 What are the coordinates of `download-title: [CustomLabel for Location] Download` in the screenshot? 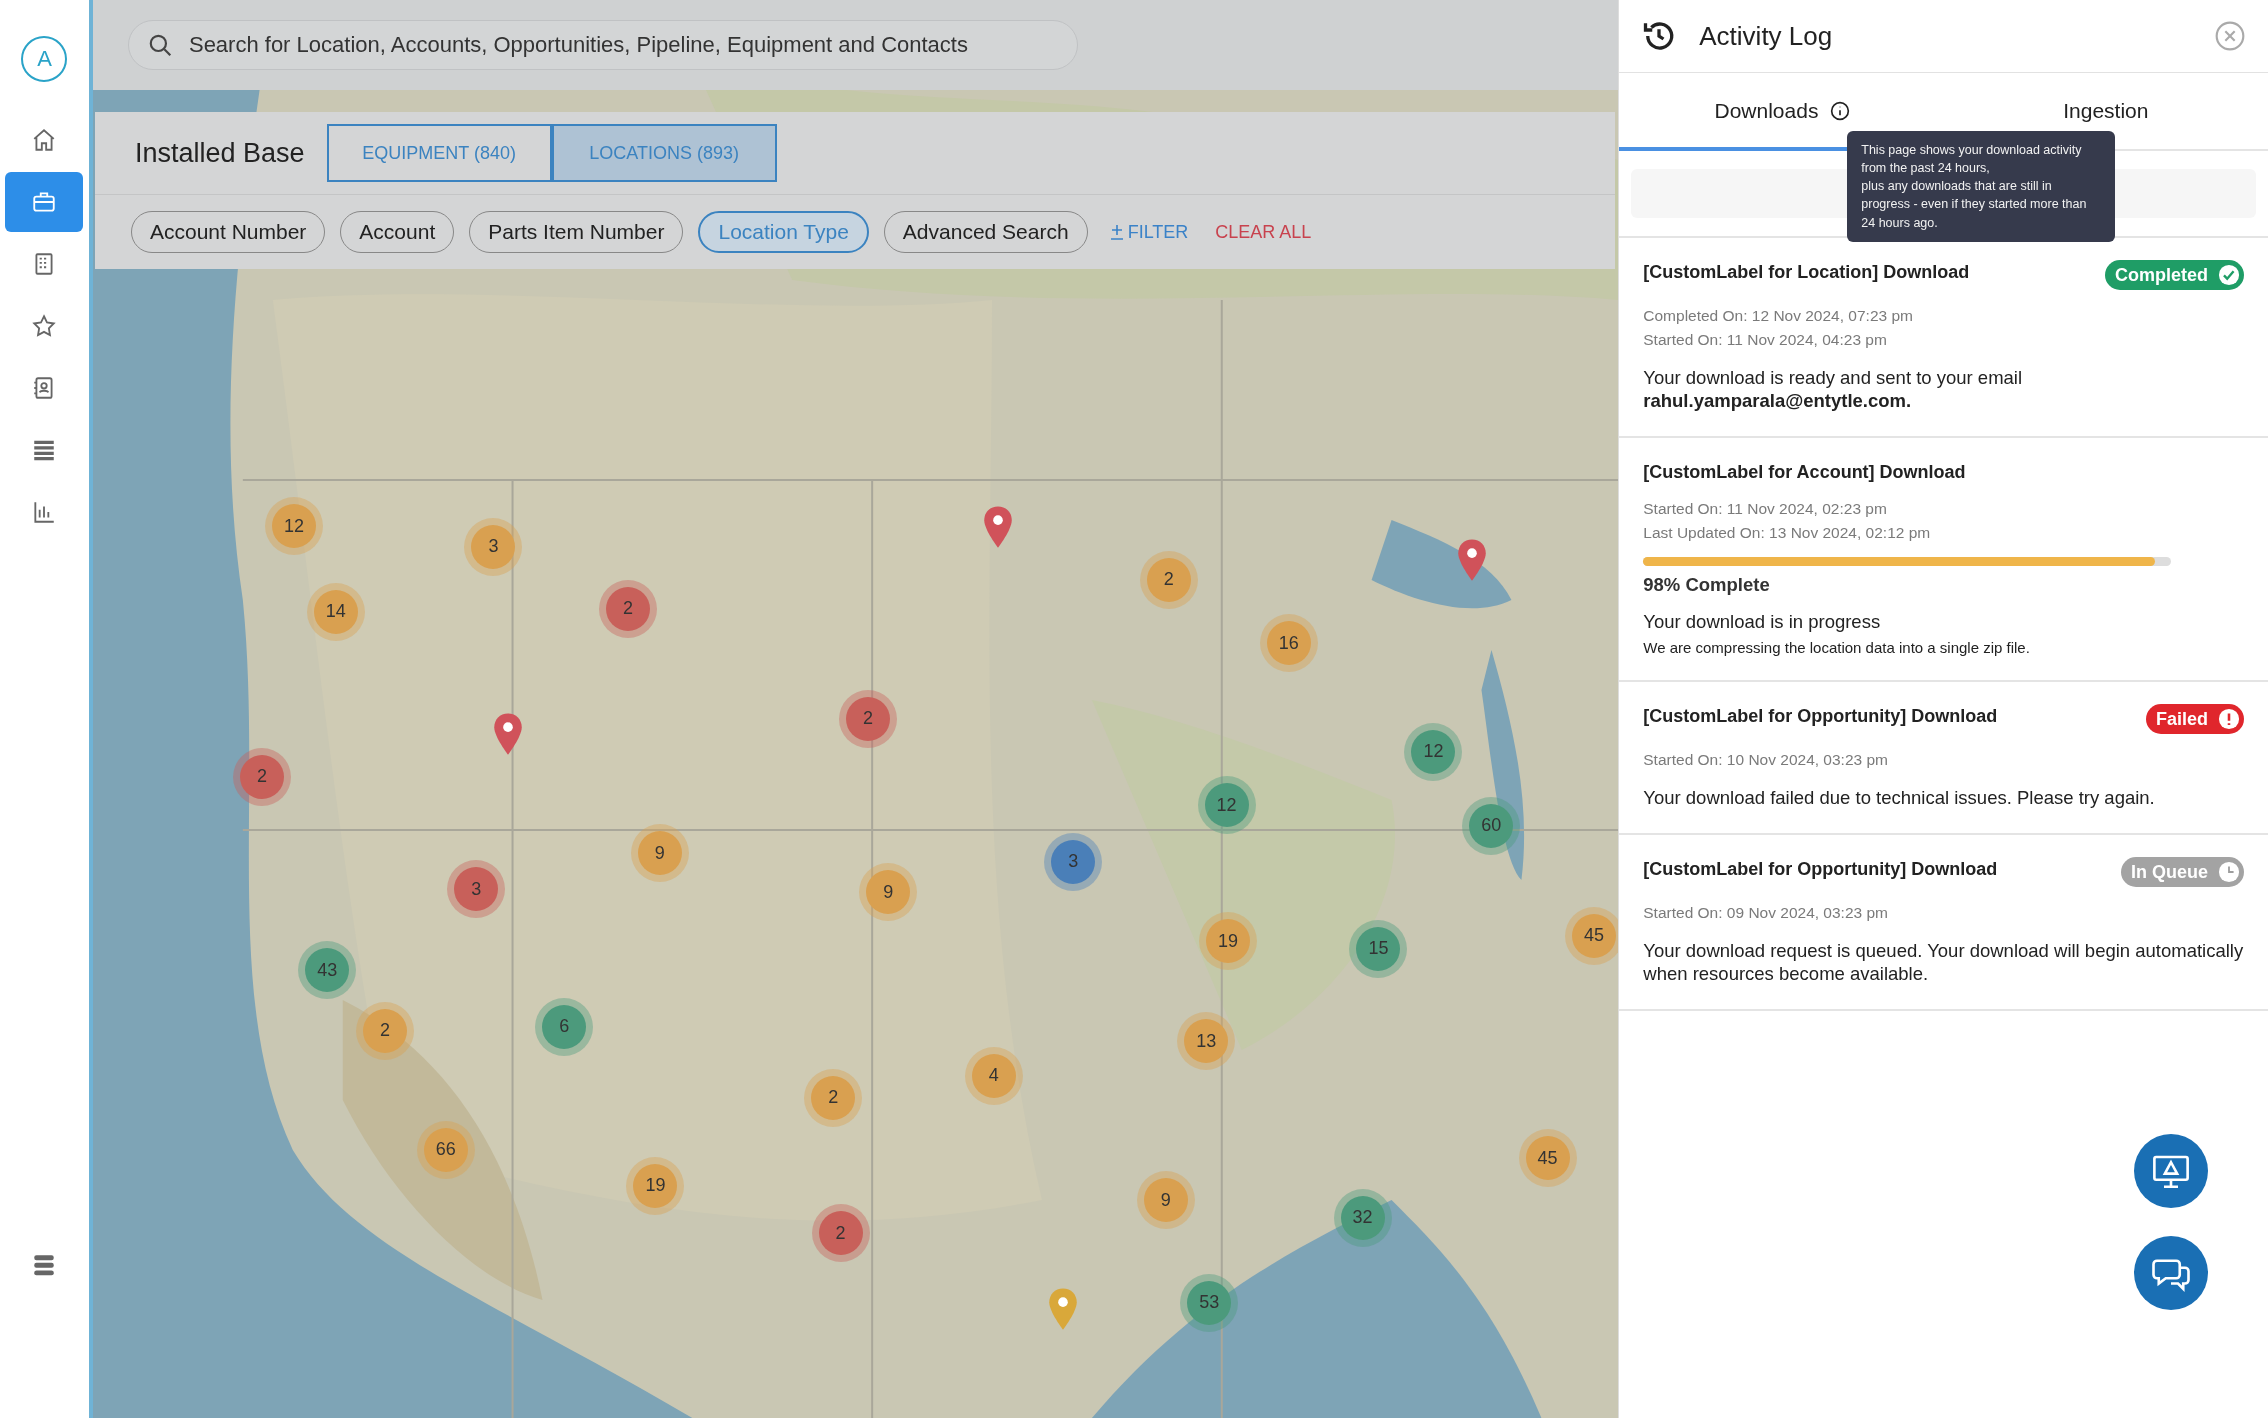 It's located at (1806, 272).